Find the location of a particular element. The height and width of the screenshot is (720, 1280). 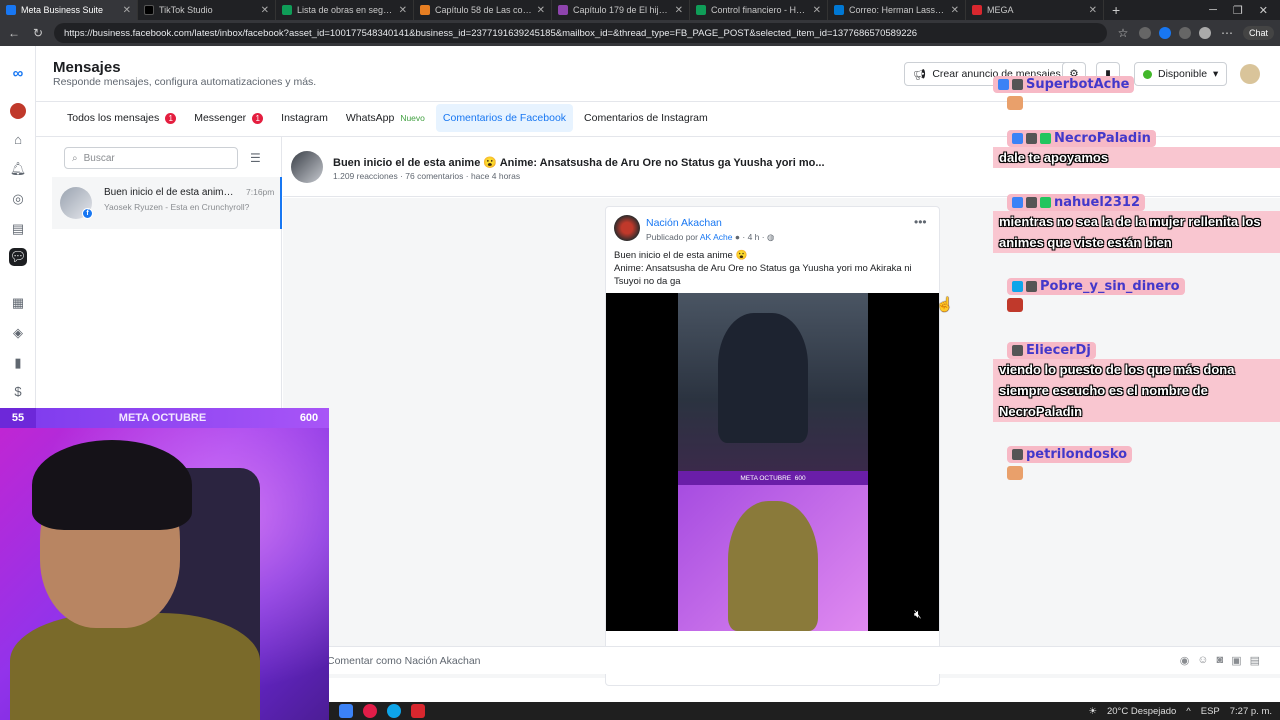

tab-all-messages: Todos los mensajes 1 is located at coordinates (121, 118).